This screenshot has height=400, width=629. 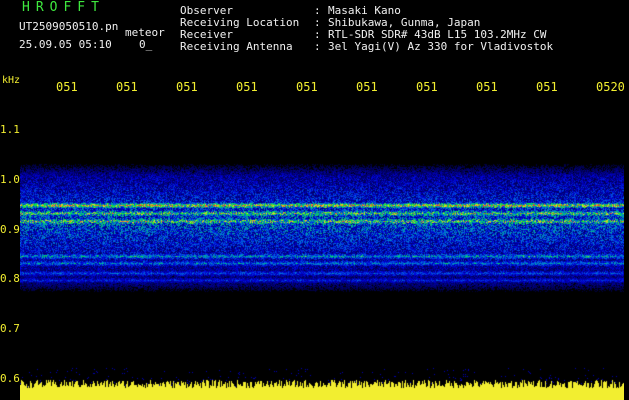 I want to click on y-tick-label: 0.6, so click(x=10, y=378).